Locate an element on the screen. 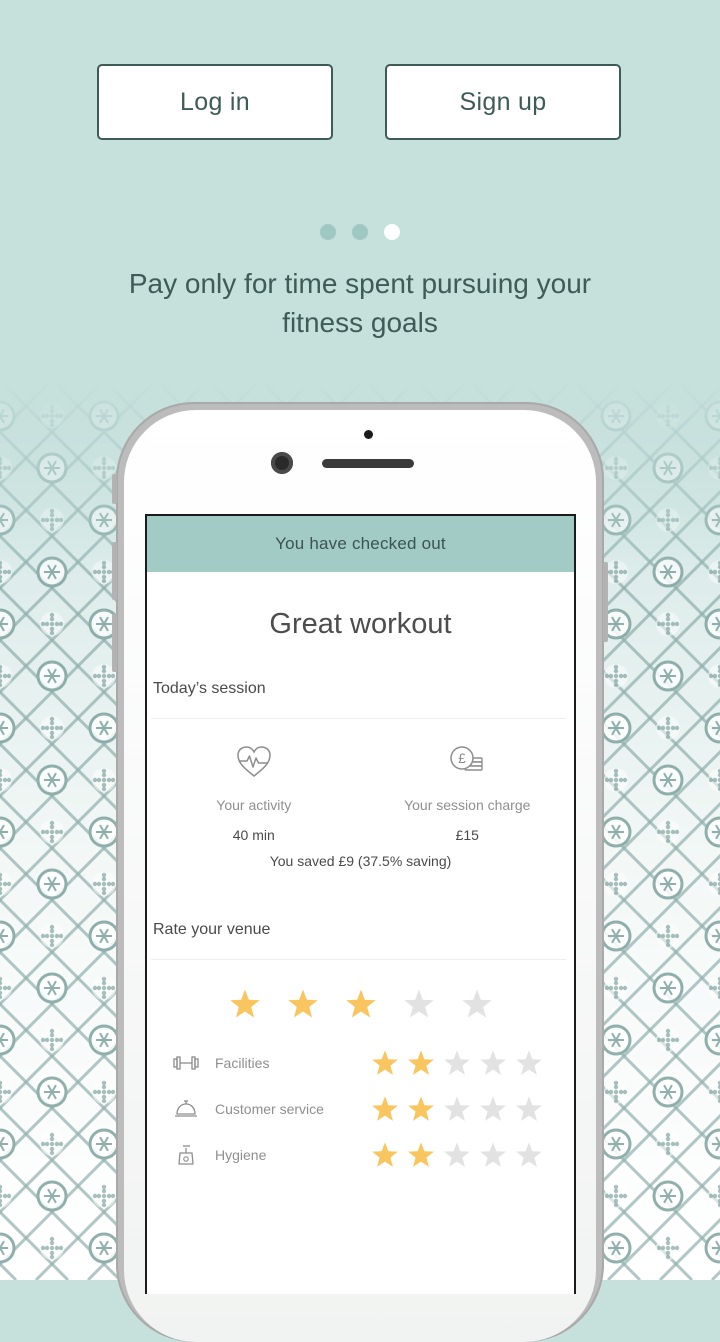 This screenshot has height=1342, width=720. workout-title: Great workout is located at coordinates (360, 624).